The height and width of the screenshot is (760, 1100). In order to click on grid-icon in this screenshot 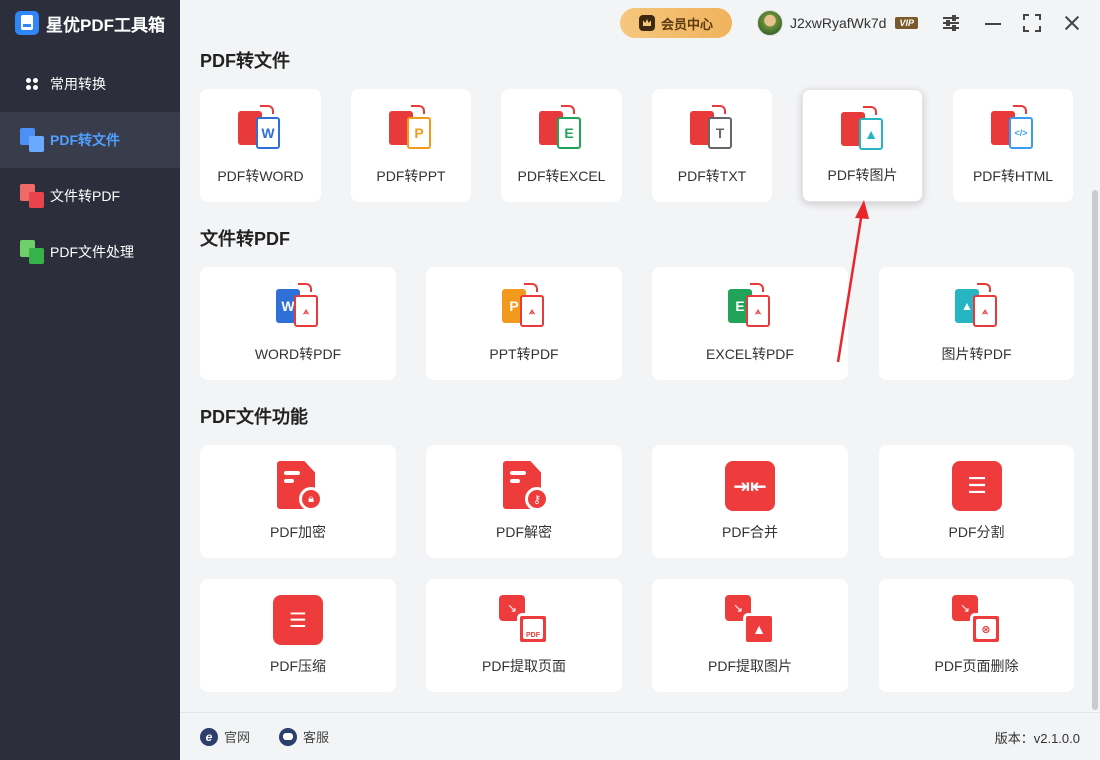, I will do `click(32, 84)`.